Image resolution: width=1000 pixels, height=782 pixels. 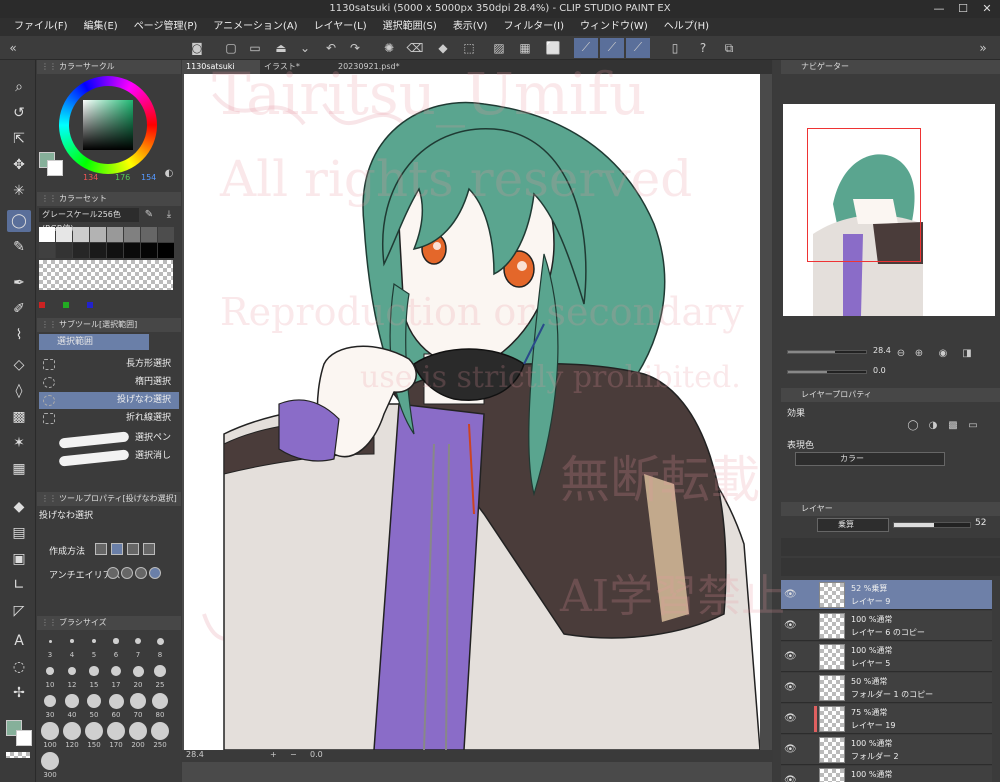 What do you see at coordinates (499, 48) in the screenshot?
I see `deselect-icon: ▨` at bounding box center [499, 48].